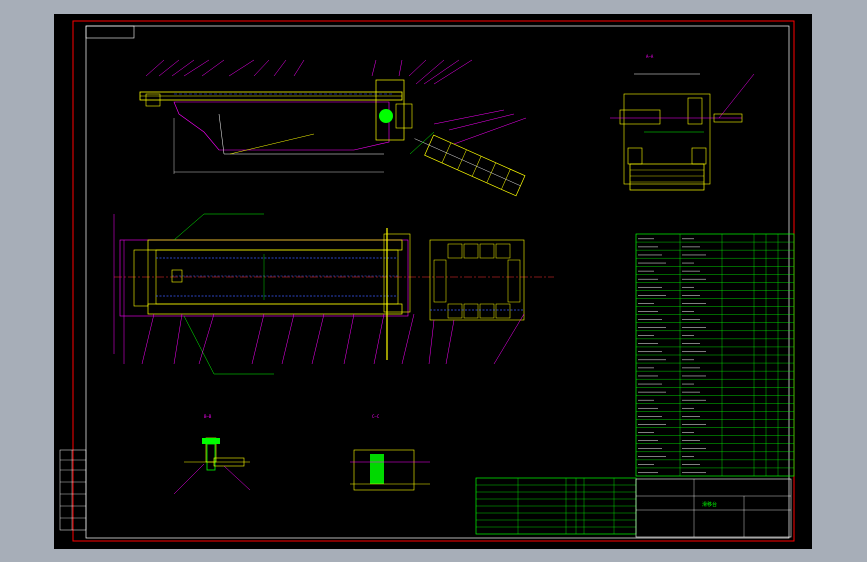  I want to click on parts-list-table, so click(715, 355).